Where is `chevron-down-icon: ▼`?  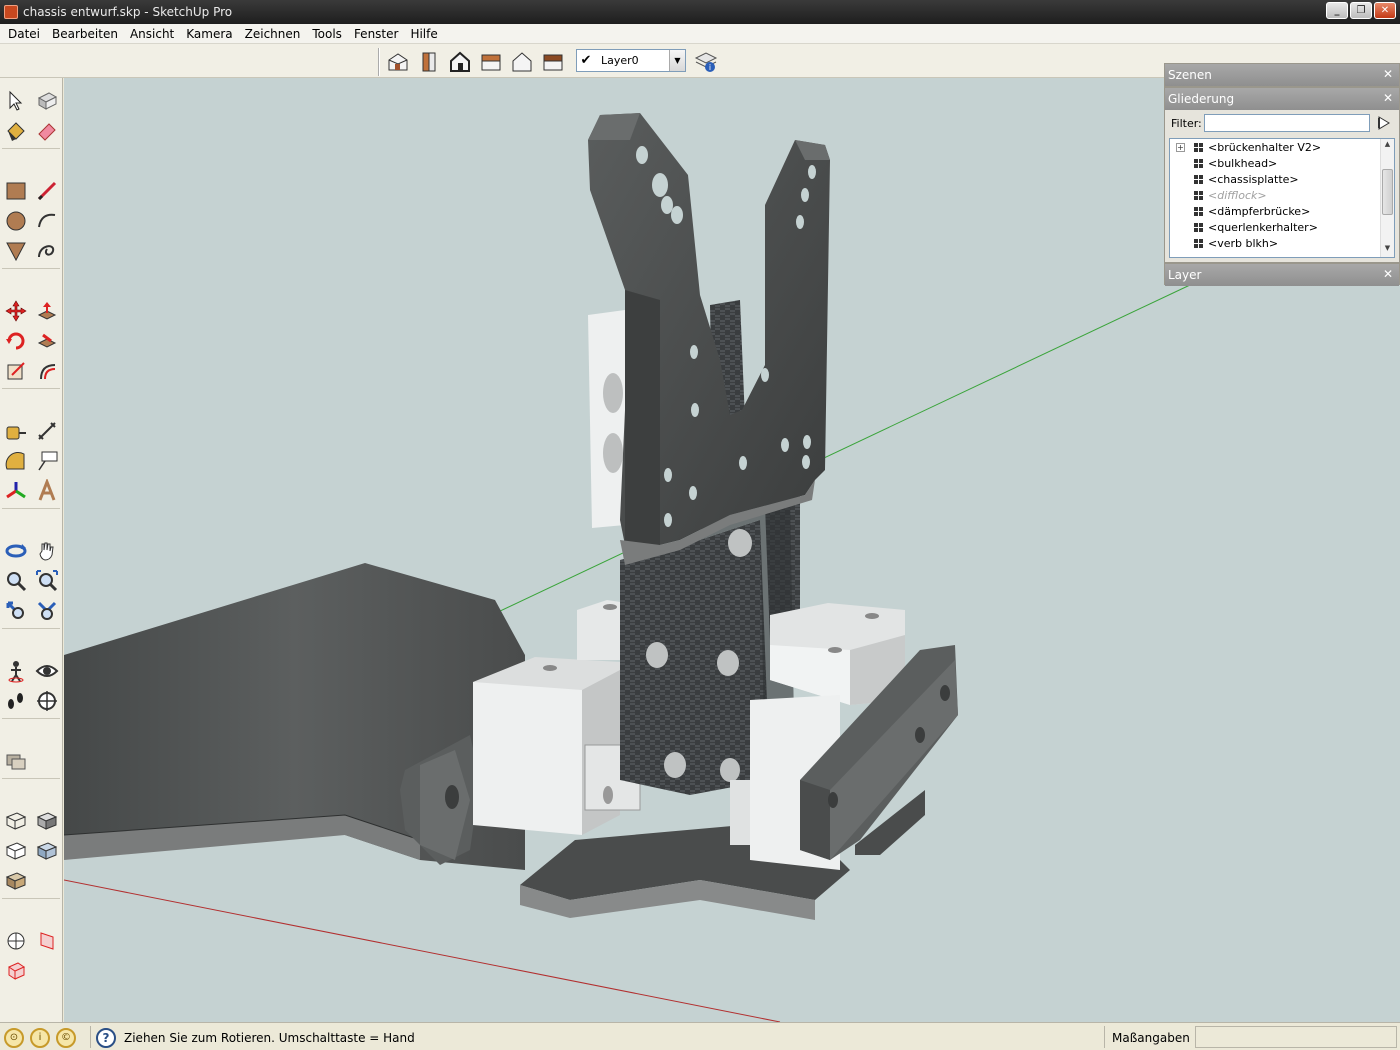
chevron-down-icon: ▼ is located at coordinates (677, 60).